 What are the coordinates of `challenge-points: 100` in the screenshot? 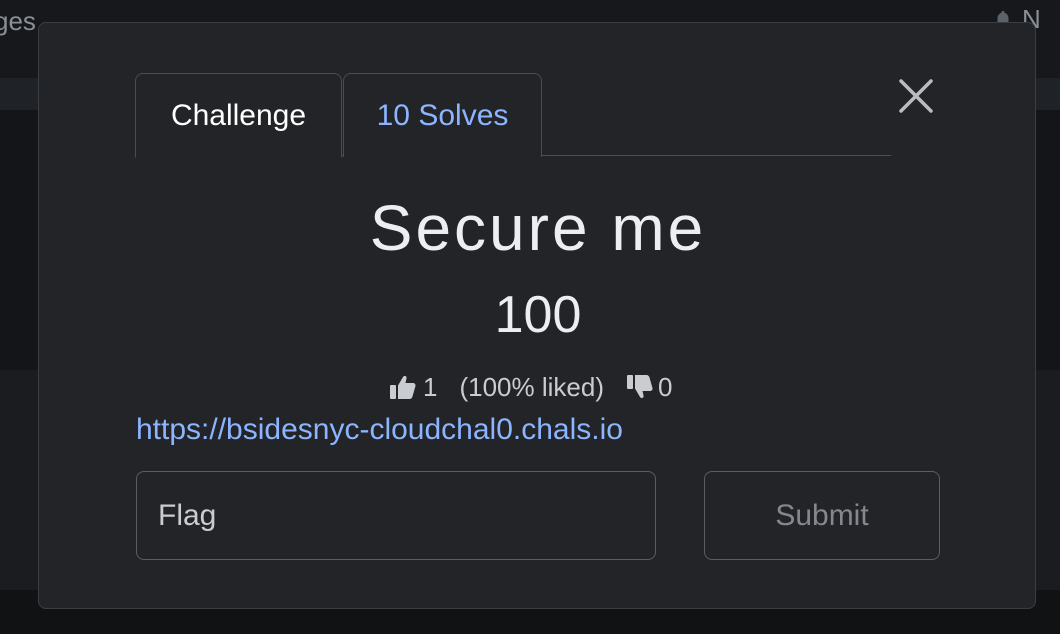 It's located at (538, 315).